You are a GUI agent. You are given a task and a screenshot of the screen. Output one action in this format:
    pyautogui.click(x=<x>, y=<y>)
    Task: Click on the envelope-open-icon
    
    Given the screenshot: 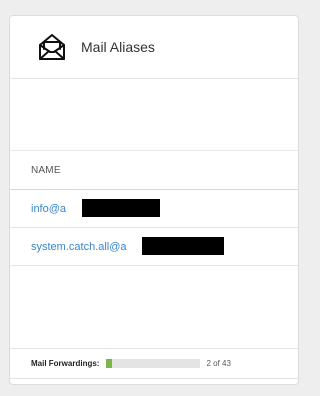 What is the action you would take?
    pyautogui.click(x=52, y=47)
    